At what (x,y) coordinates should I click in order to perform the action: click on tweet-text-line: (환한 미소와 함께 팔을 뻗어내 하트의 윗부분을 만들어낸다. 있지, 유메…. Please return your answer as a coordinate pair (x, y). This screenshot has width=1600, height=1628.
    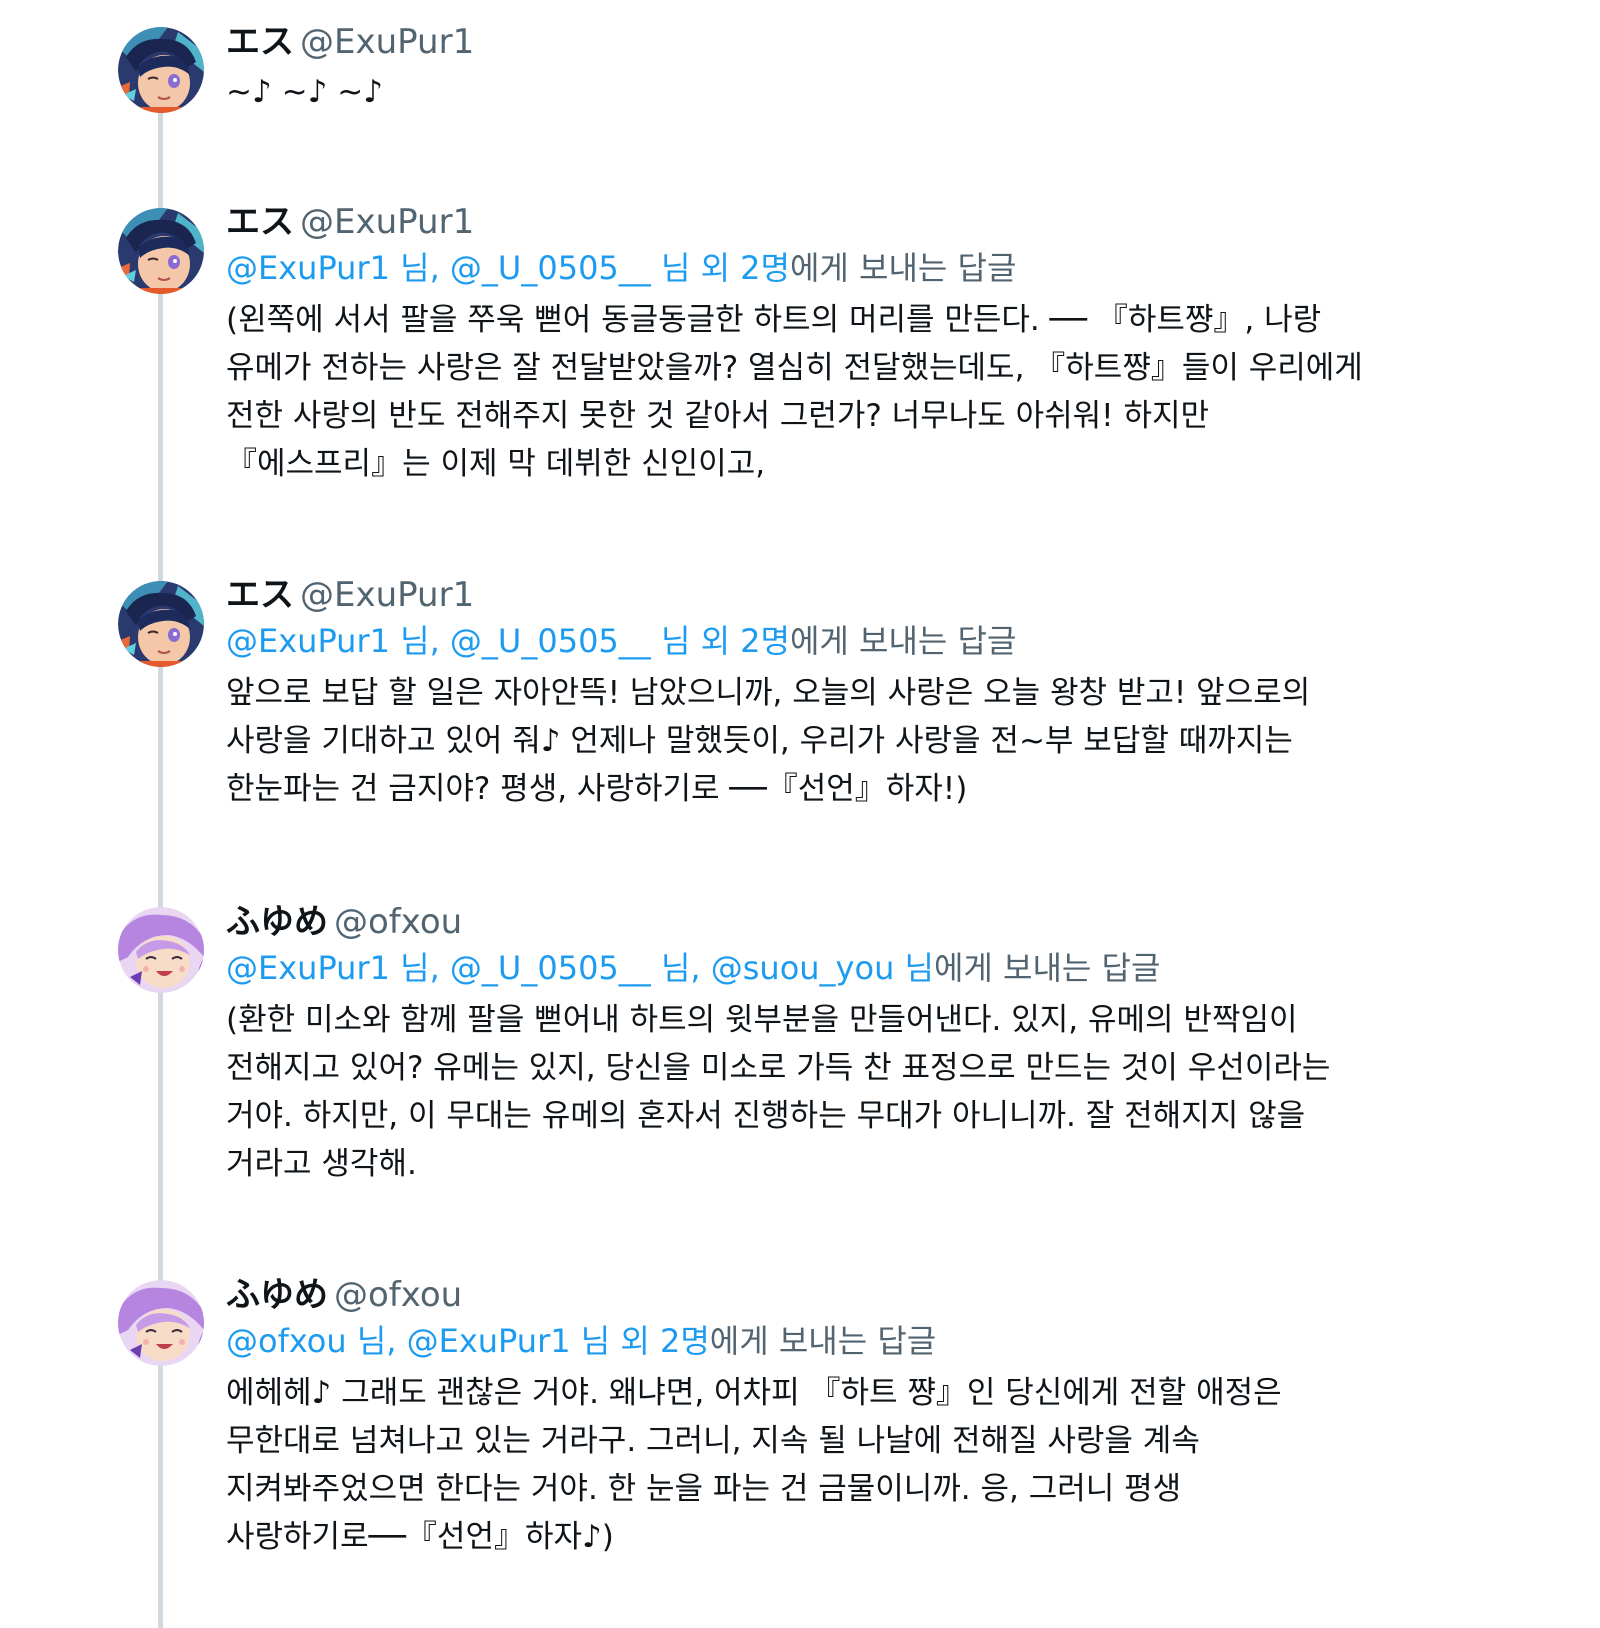
    Looking at the image, I should click on (762, 1020).